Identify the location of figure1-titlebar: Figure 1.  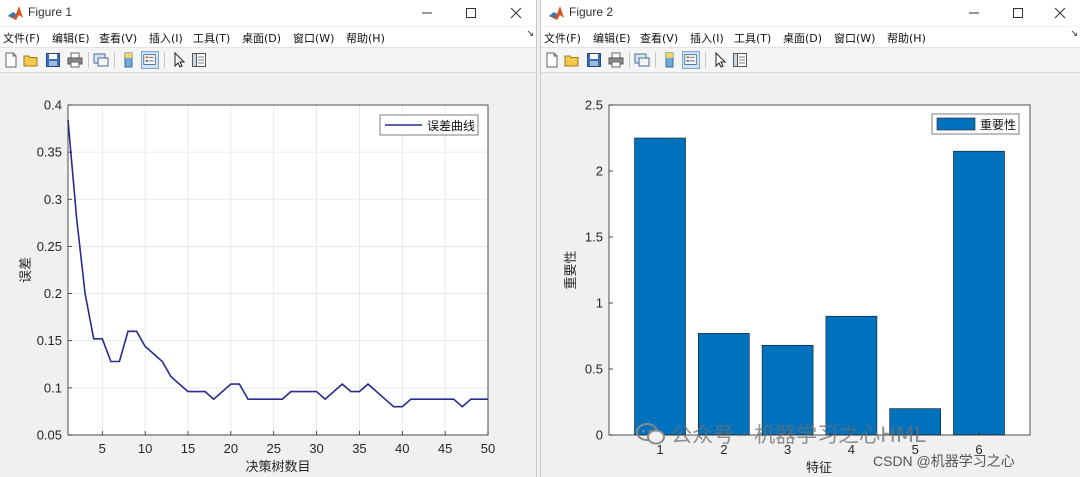
(268, 13).